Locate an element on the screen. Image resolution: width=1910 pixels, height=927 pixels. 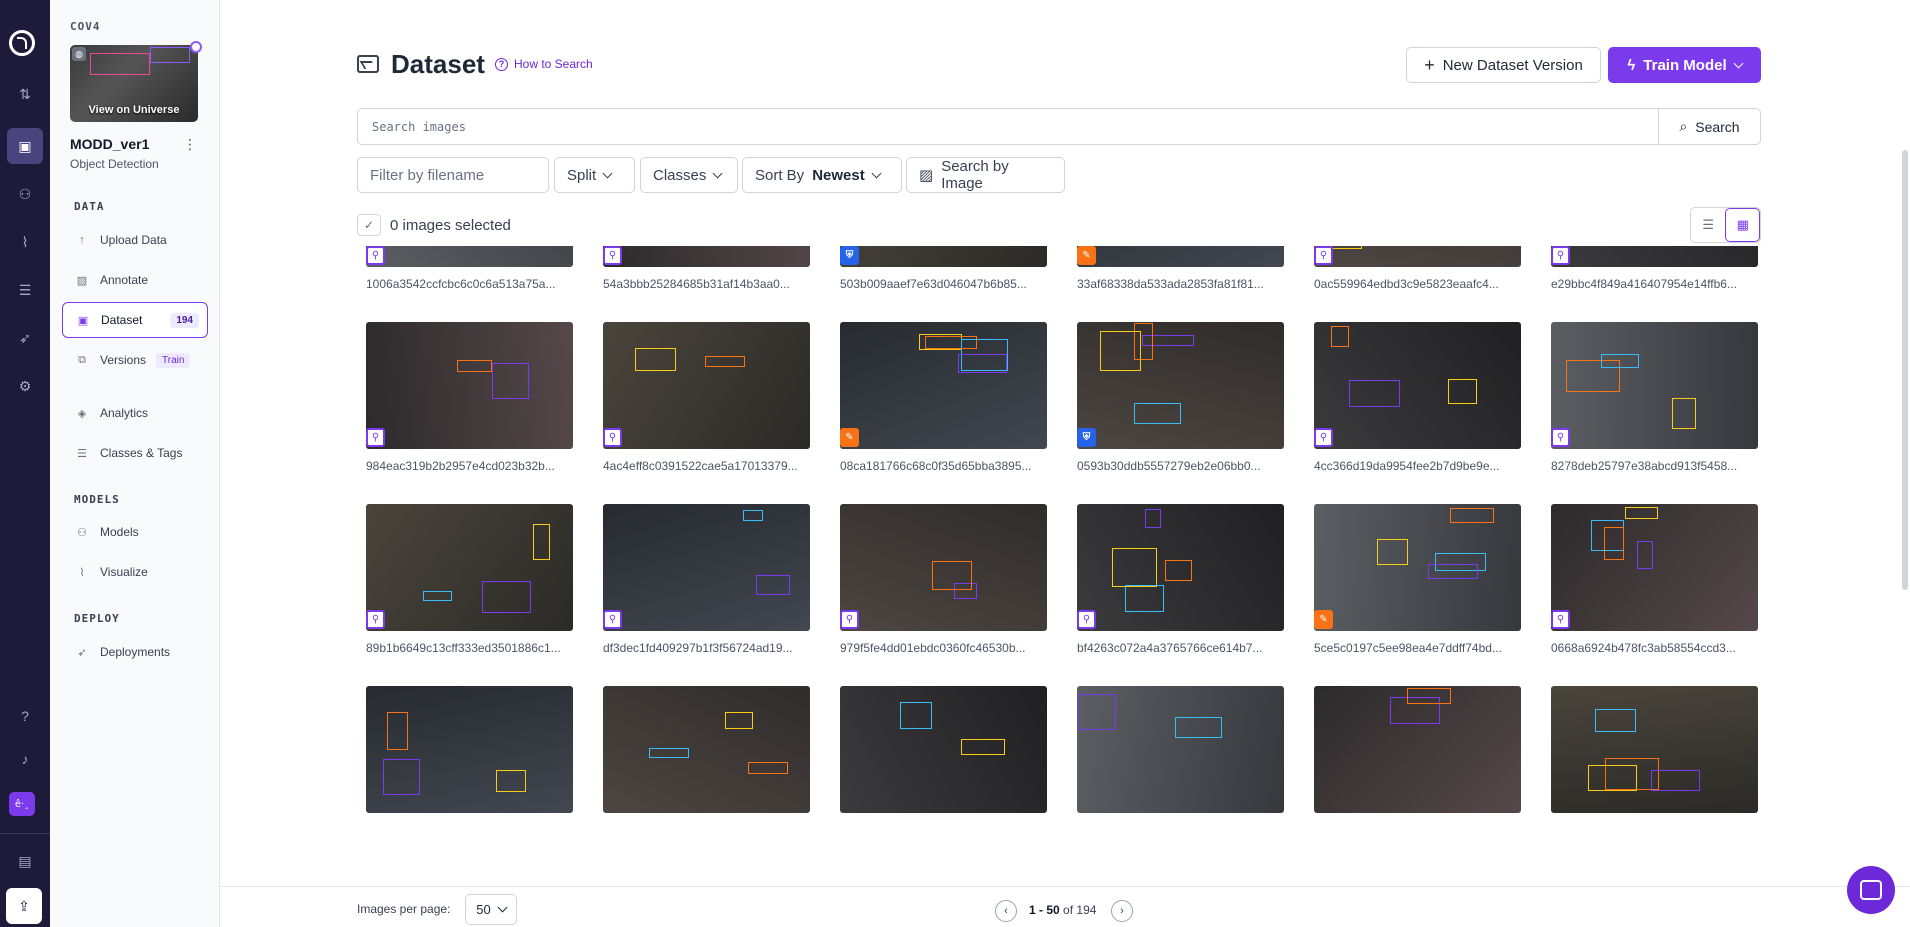
search-by-image-button: ▨ Search by Image is located at coordinates (985, 175).